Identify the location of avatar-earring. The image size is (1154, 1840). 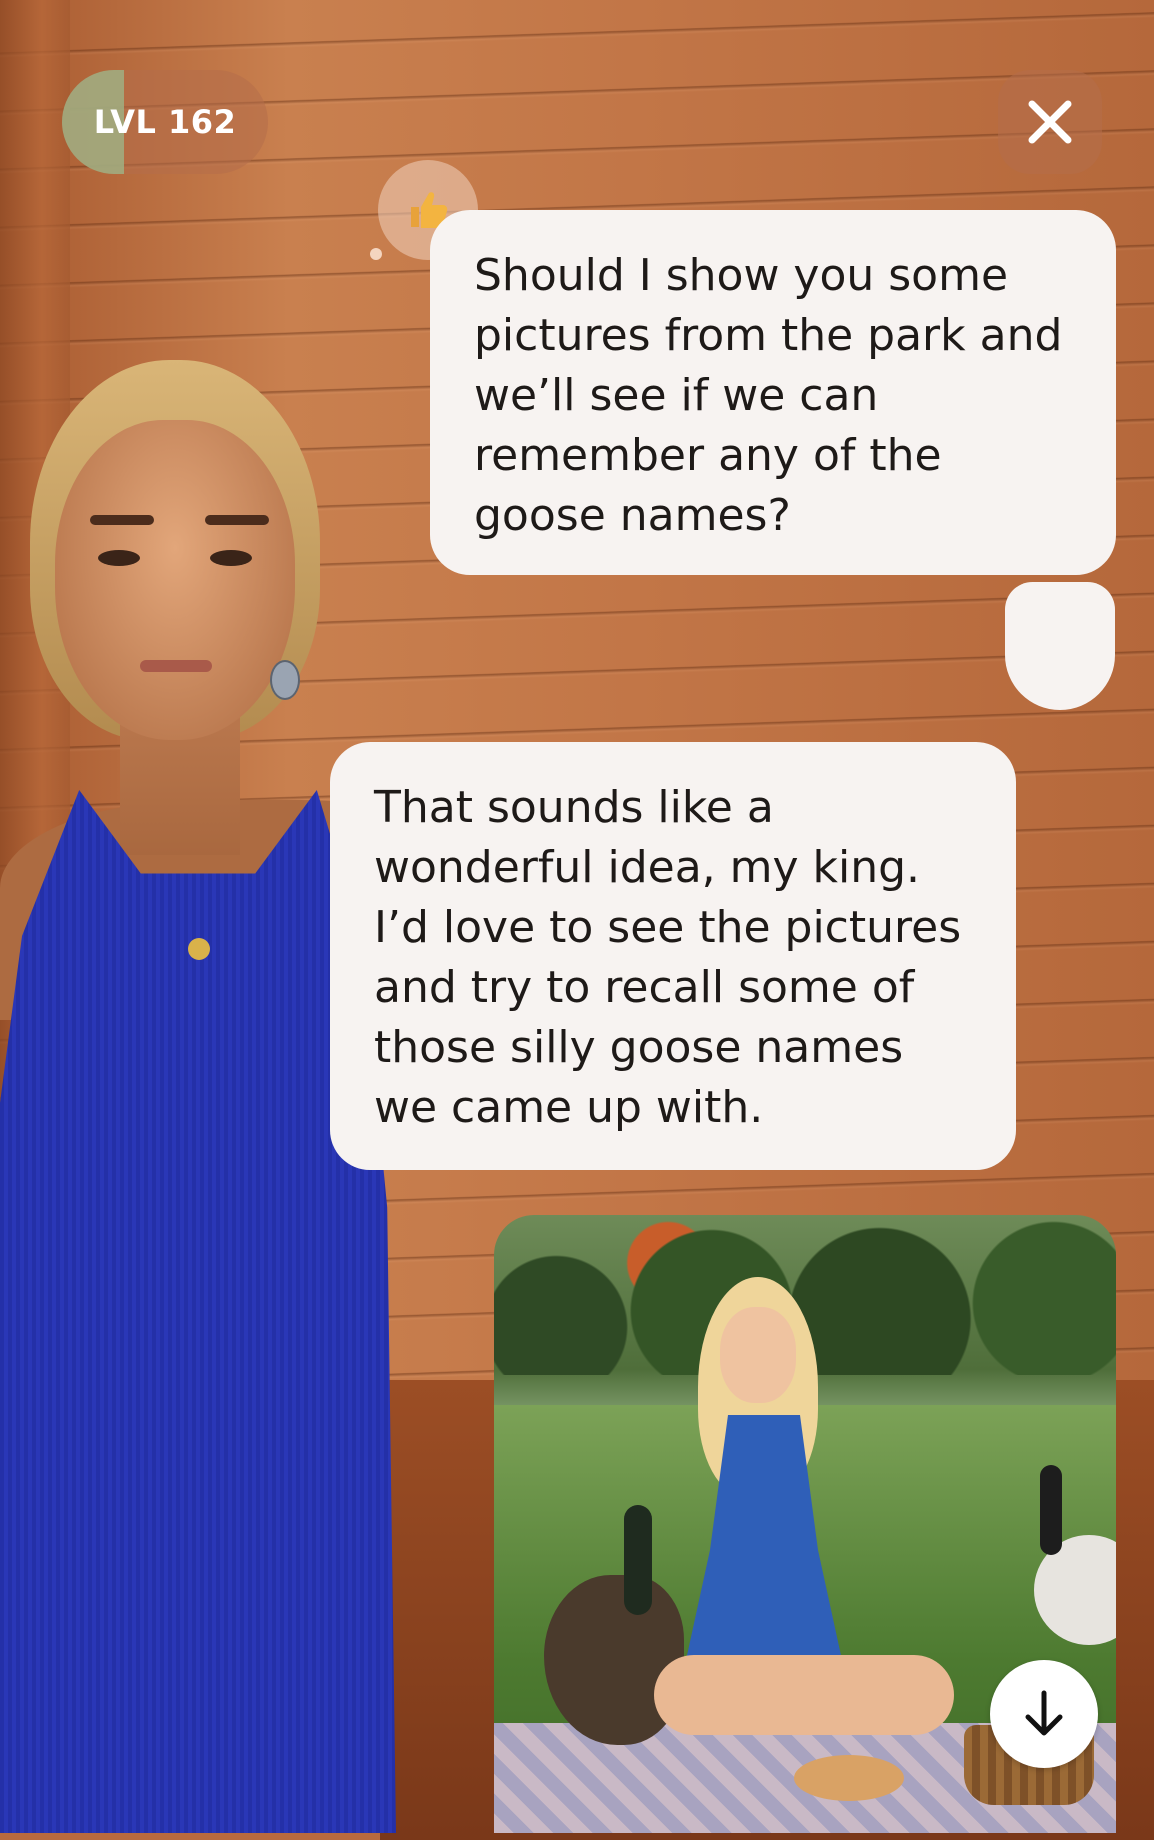
(285, 680).